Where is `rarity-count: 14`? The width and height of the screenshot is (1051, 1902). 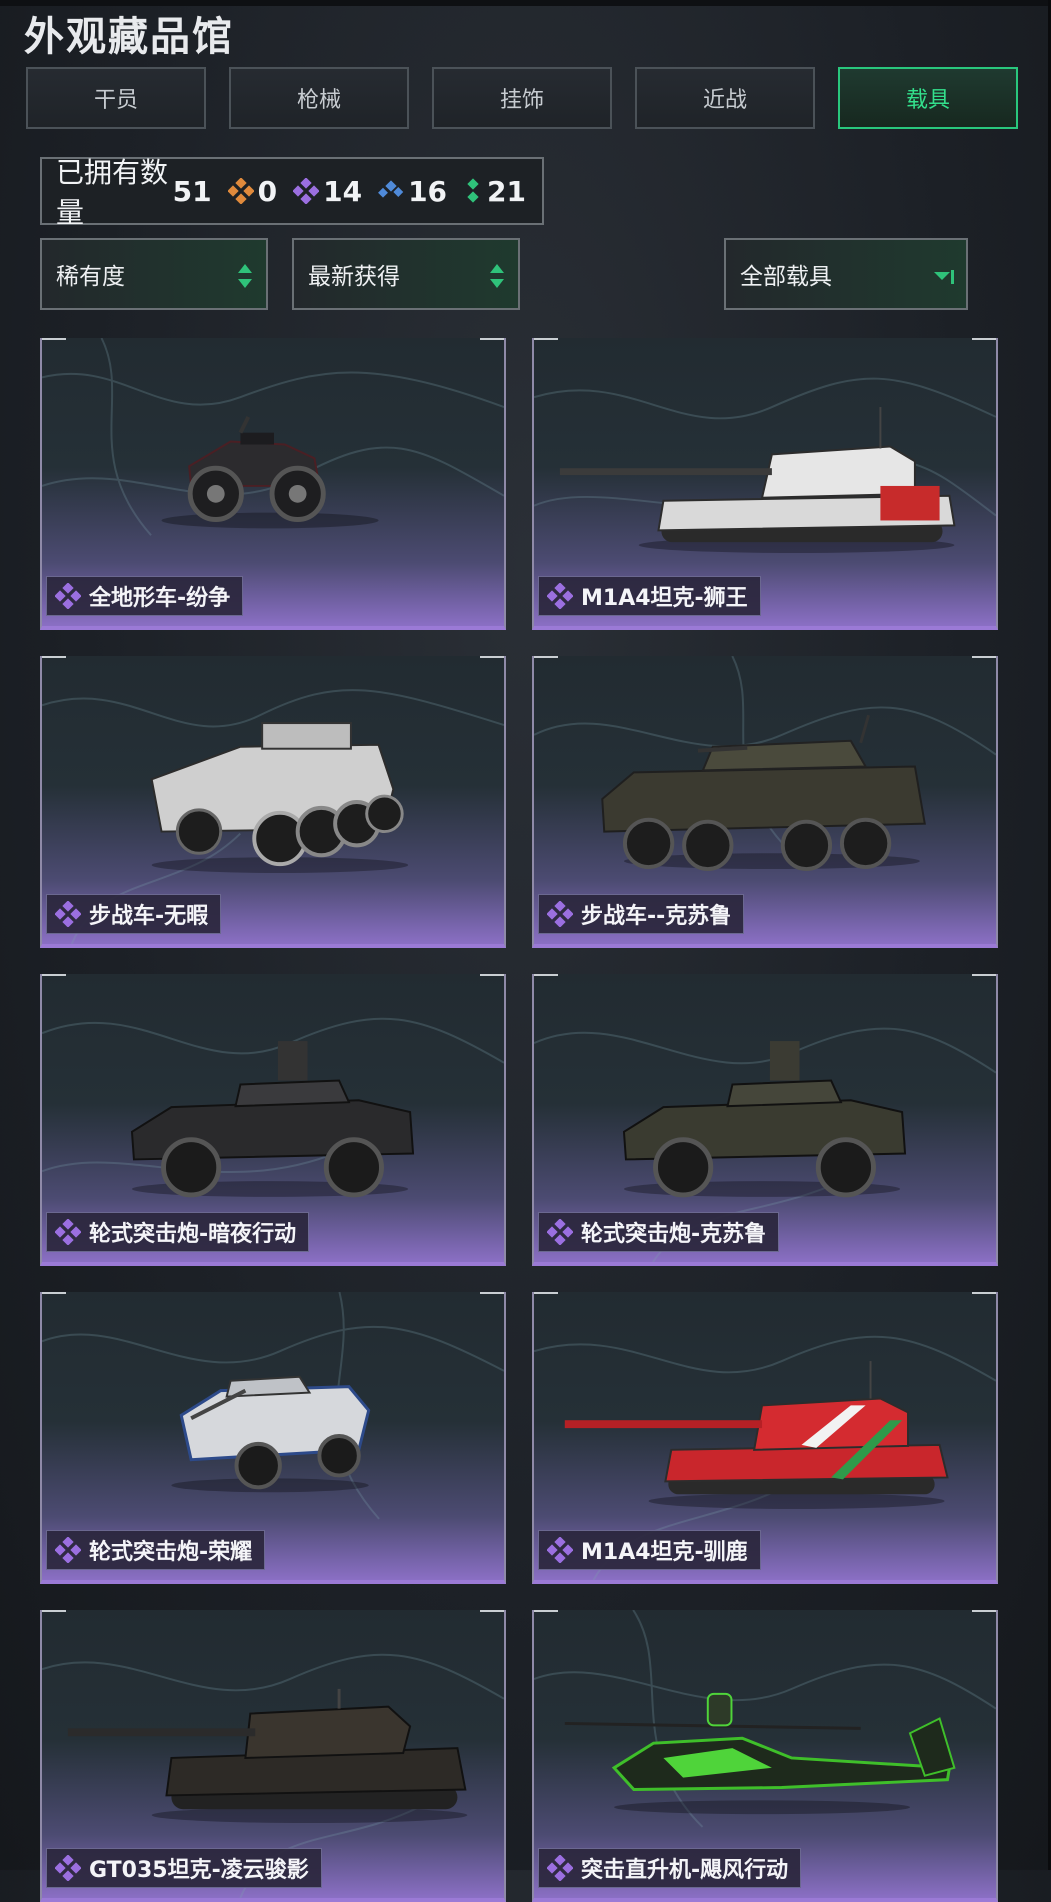
rarity-count: 14 is located at coordinates (343, 191).